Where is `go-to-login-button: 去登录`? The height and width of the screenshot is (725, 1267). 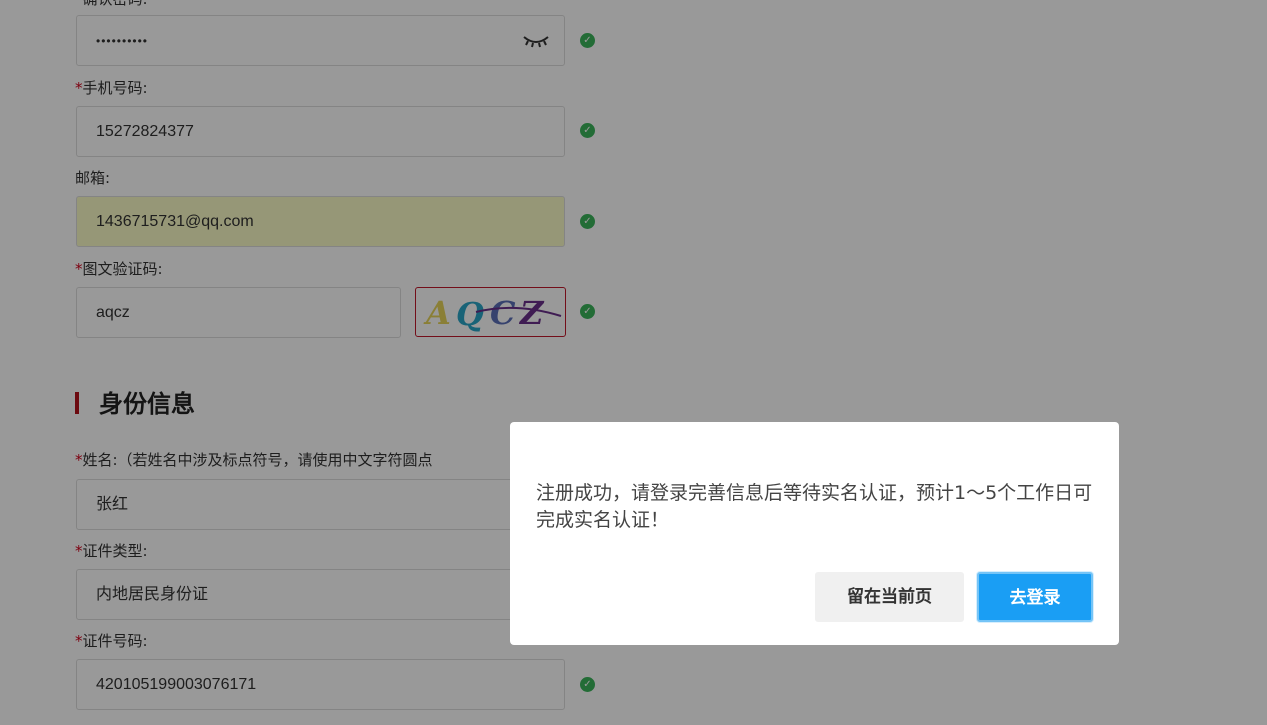
go-to-login-button: 去登录 is located at coordinates (1035, 597).